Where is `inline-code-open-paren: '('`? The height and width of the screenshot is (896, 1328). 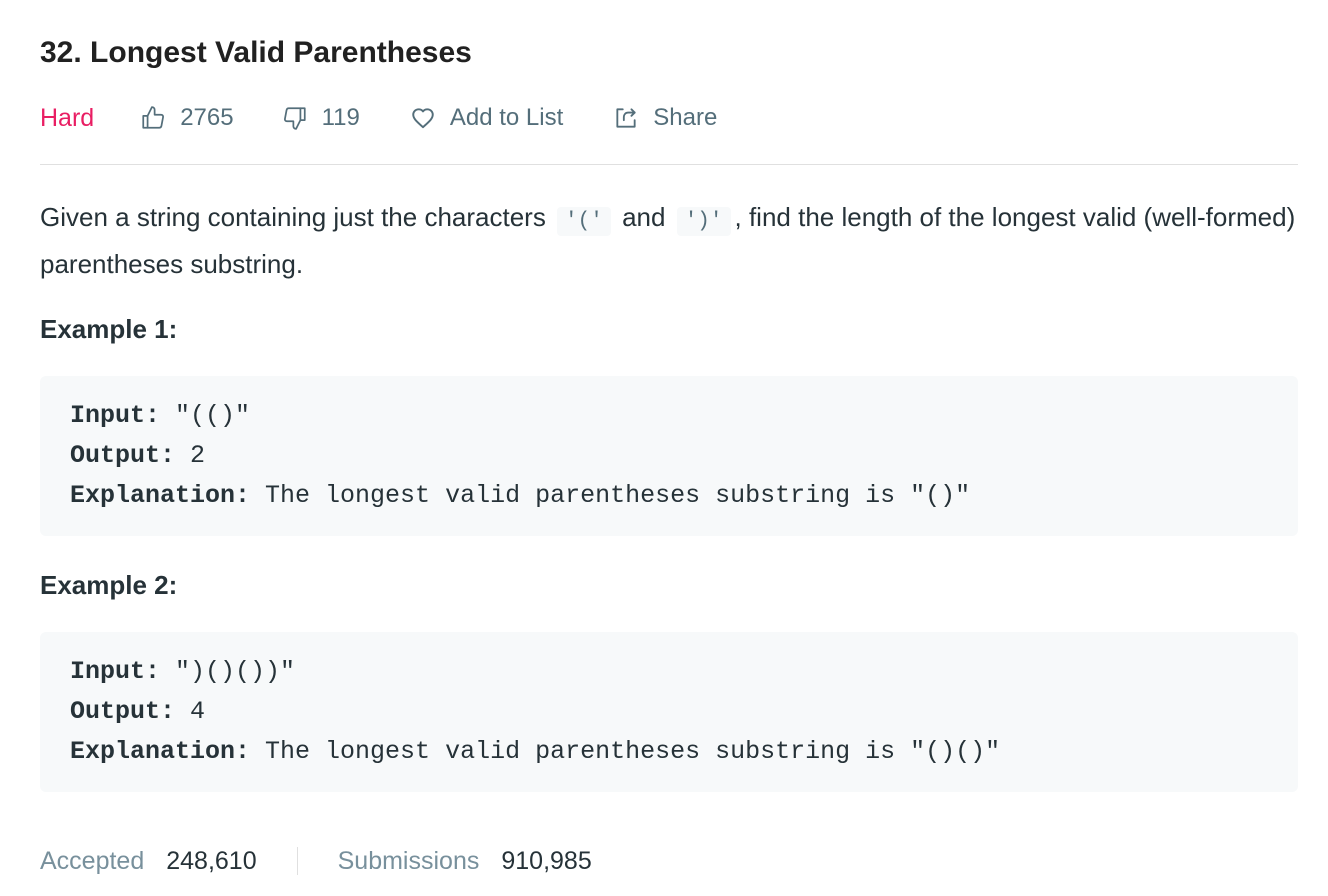 inline-code-open-paren: '(' is located at coordinates (584, 221).